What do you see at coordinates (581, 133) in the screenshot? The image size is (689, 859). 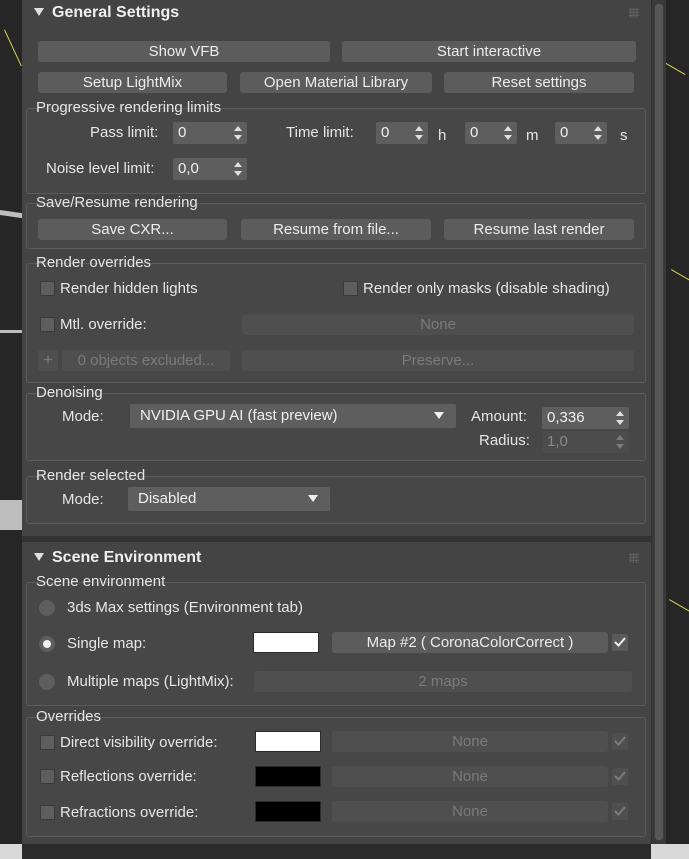 I see `seconds-spinner: 0` at bounding box center [581, 133].